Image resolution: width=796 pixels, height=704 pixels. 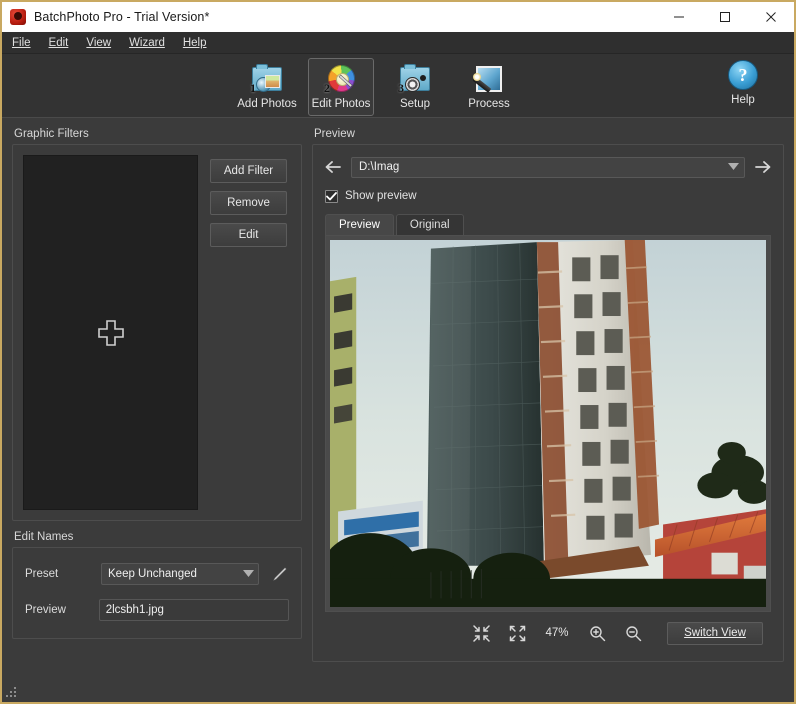 What do you see at coordinates (401, 88) in the screenshot?
I see `step-number-3: 3` at bounding box center [401, 88].